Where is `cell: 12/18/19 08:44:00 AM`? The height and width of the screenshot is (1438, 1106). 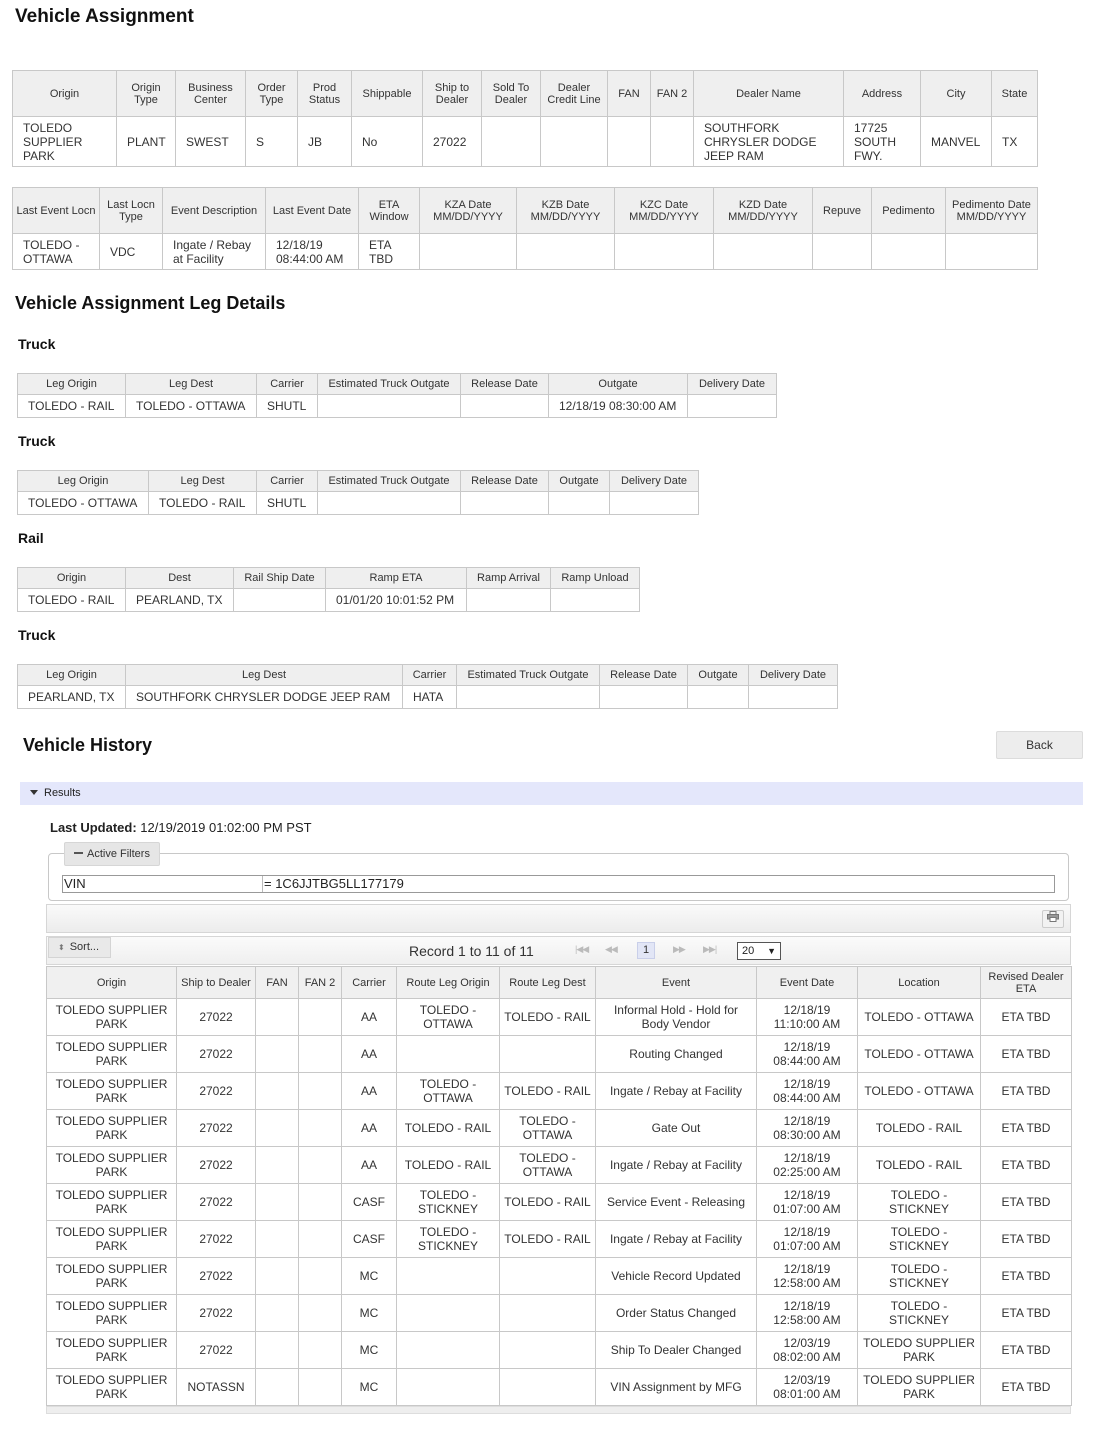 cell: 12/18/19 08:44:00 AM is located at coordinates (312, 251).